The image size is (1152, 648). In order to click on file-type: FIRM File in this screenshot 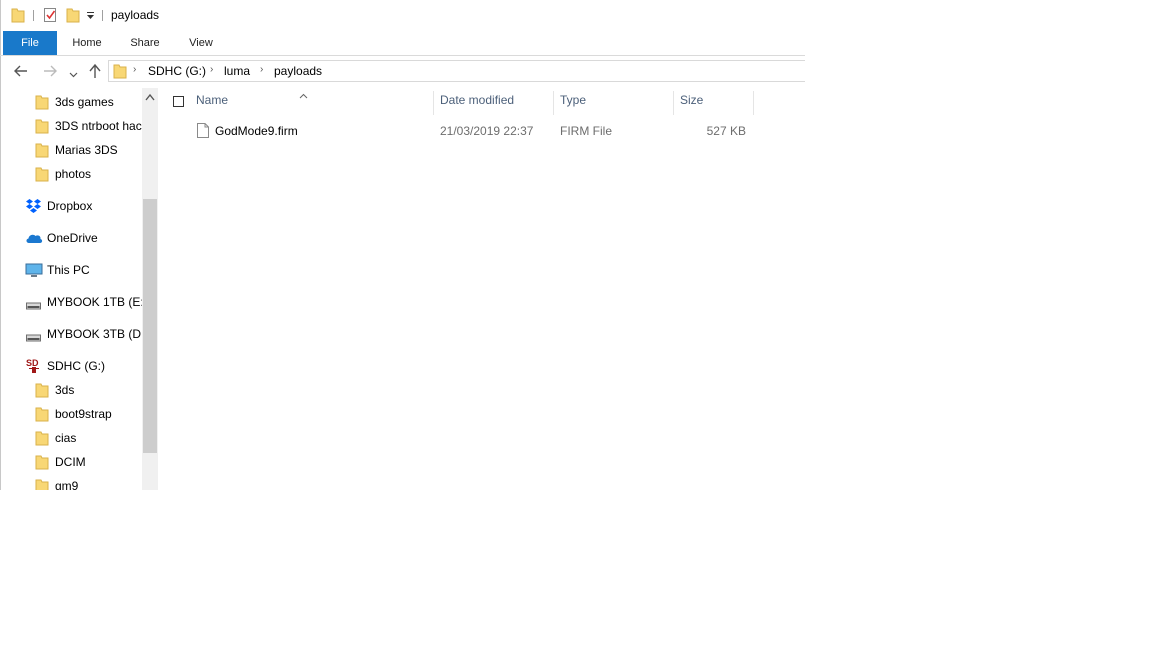, I will do `click(586, 131)`.